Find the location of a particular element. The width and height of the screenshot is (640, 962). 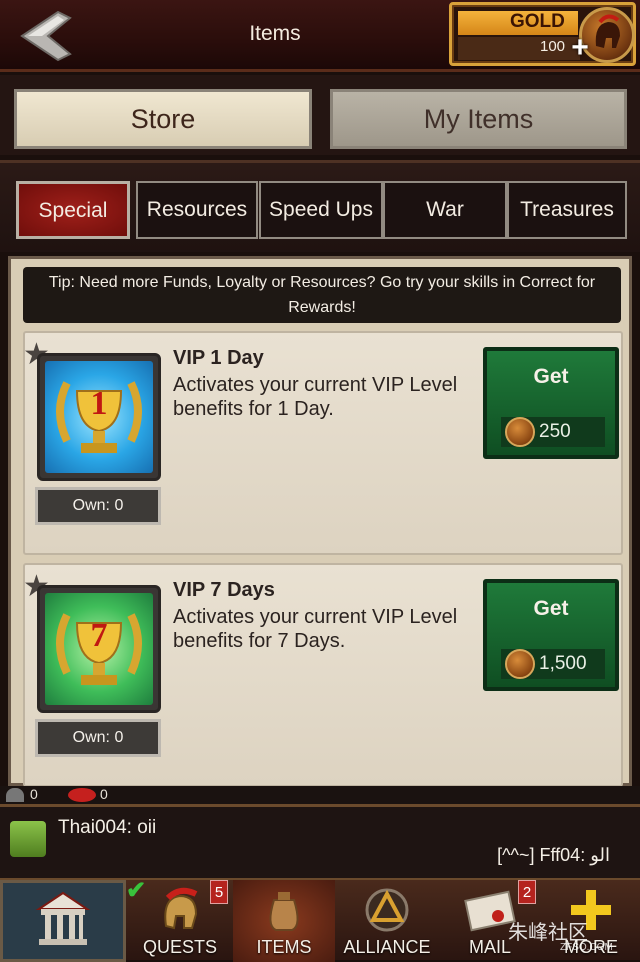

mail-badge: 2 is located at coordinates (527, 892).